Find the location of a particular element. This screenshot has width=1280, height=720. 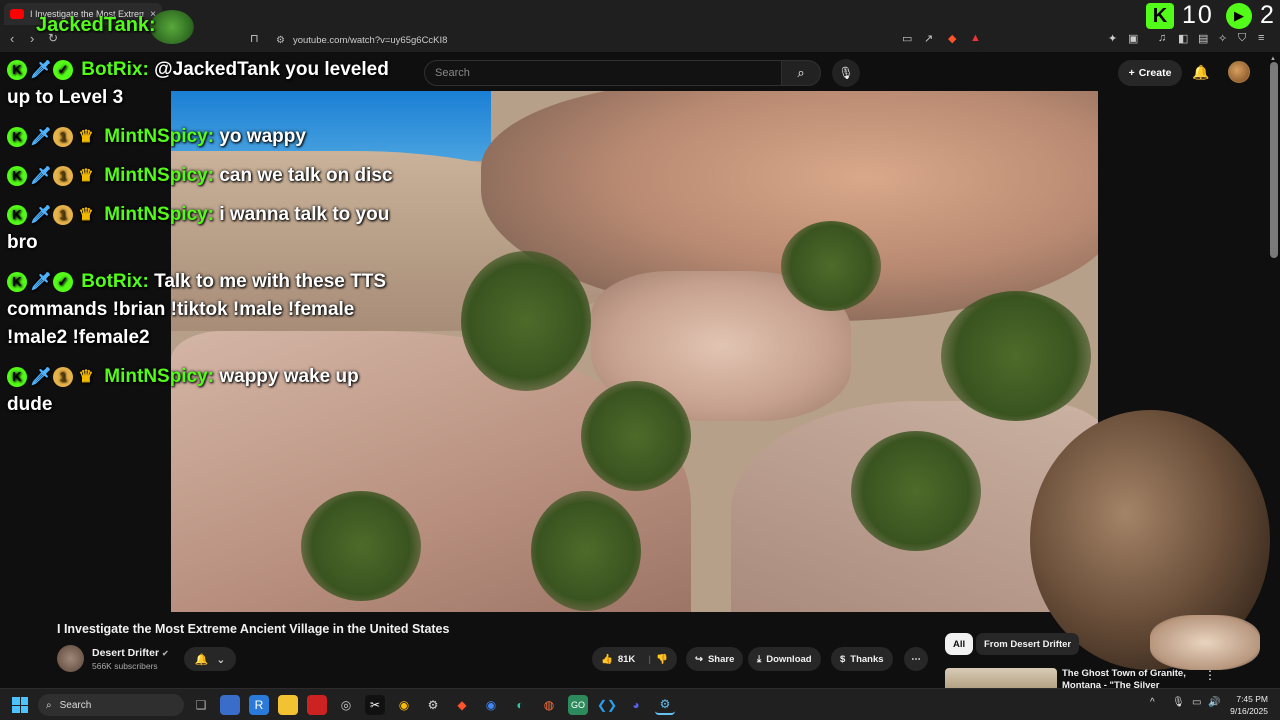

app-icon is located at coordinates (230, 705).